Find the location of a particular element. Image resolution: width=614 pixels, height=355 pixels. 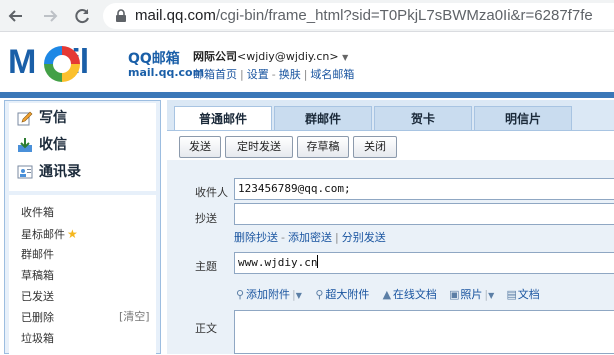

document-button: ▤文档 is located at coordinates (523, 294).